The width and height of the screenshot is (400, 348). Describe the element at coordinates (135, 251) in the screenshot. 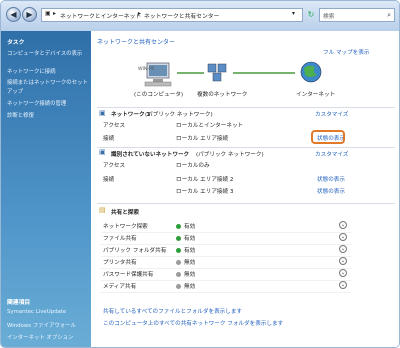

I see `sharing-row-label: パブリック フォルダ共有` at that location.